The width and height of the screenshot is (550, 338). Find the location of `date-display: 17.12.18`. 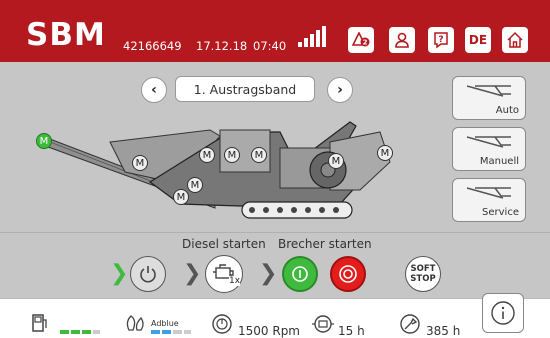

date-display: 17.12.18 is located at coordinates (222, 46).